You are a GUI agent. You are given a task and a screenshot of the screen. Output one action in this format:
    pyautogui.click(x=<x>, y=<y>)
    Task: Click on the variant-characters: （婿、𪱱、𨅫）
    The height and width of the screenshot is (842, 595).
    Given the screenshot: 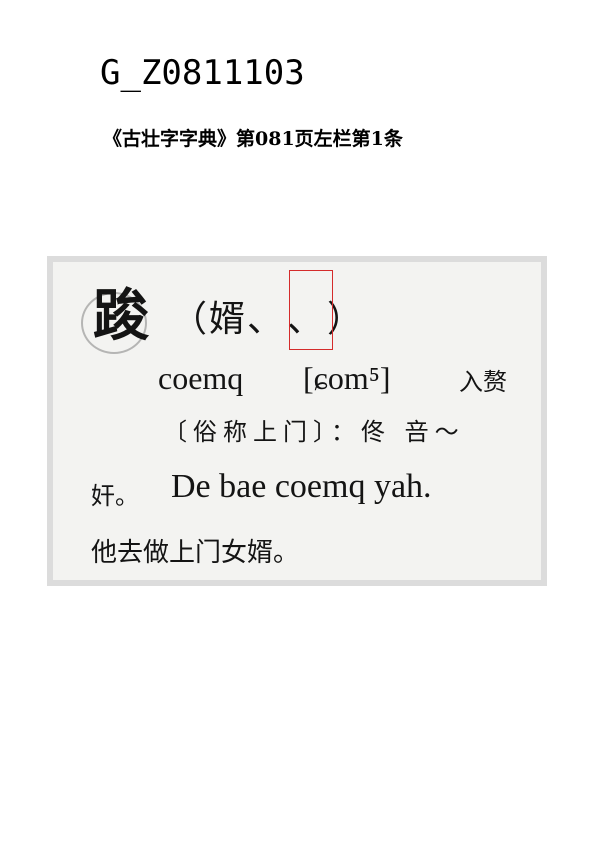 What is the action you would take?
    pyautogui.click(x=268, y=320)
    